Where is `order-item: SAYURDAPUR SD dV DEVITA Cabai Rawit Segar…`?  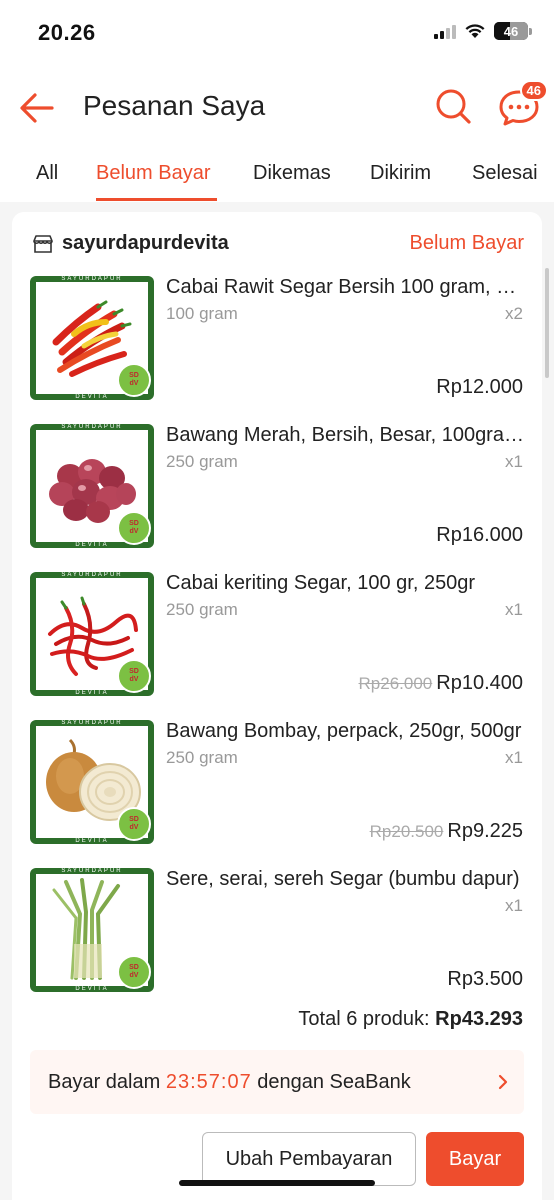
order-item: SAYURDAPUR SD dV DEVITA Cabai Rawit Segar… is located at coordinates (277, 339).